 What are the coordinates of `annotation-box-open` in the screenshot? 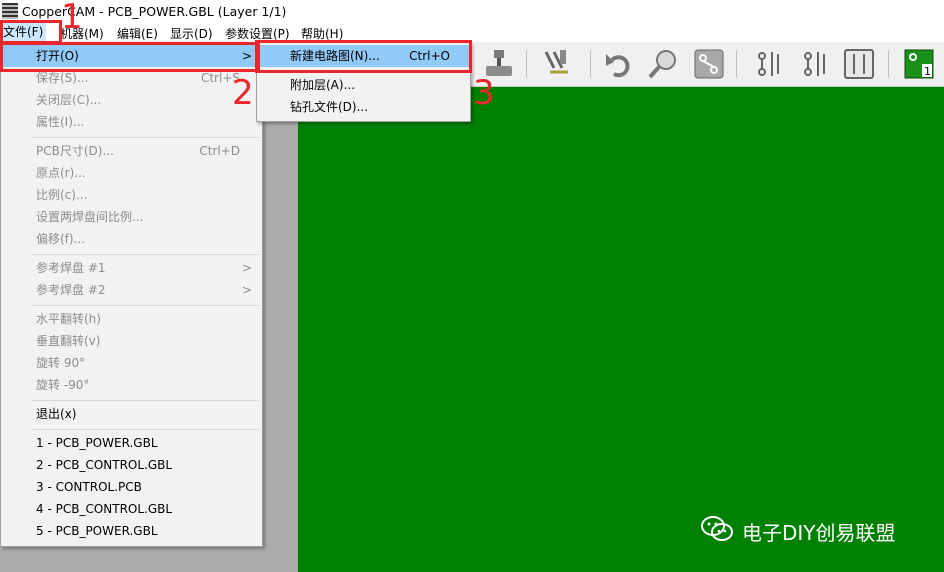 It's located at (130, 57).